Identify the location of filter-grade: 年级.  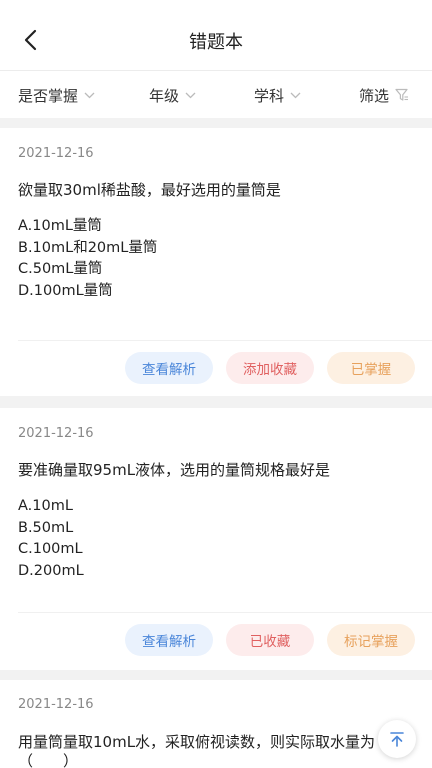
(172, 95).